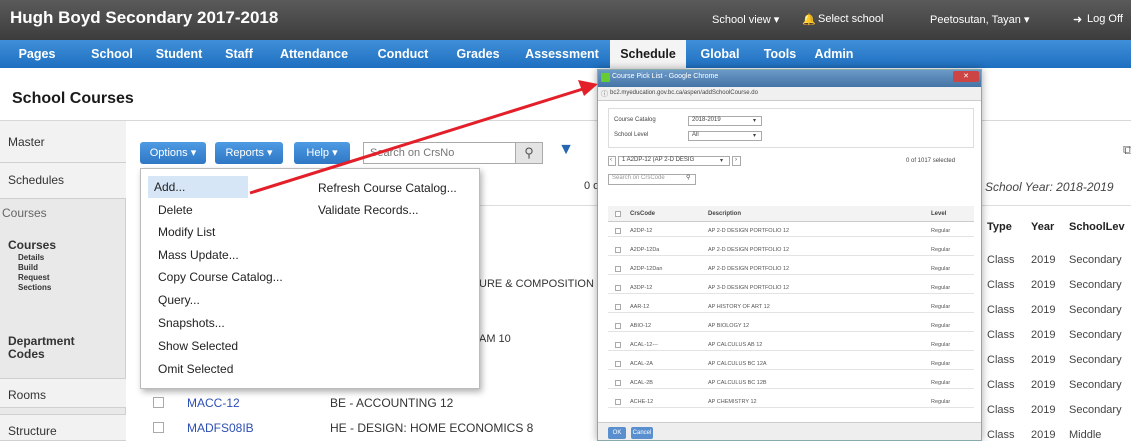  I want to click on export-icon: ⧉, so click(1127, 150).